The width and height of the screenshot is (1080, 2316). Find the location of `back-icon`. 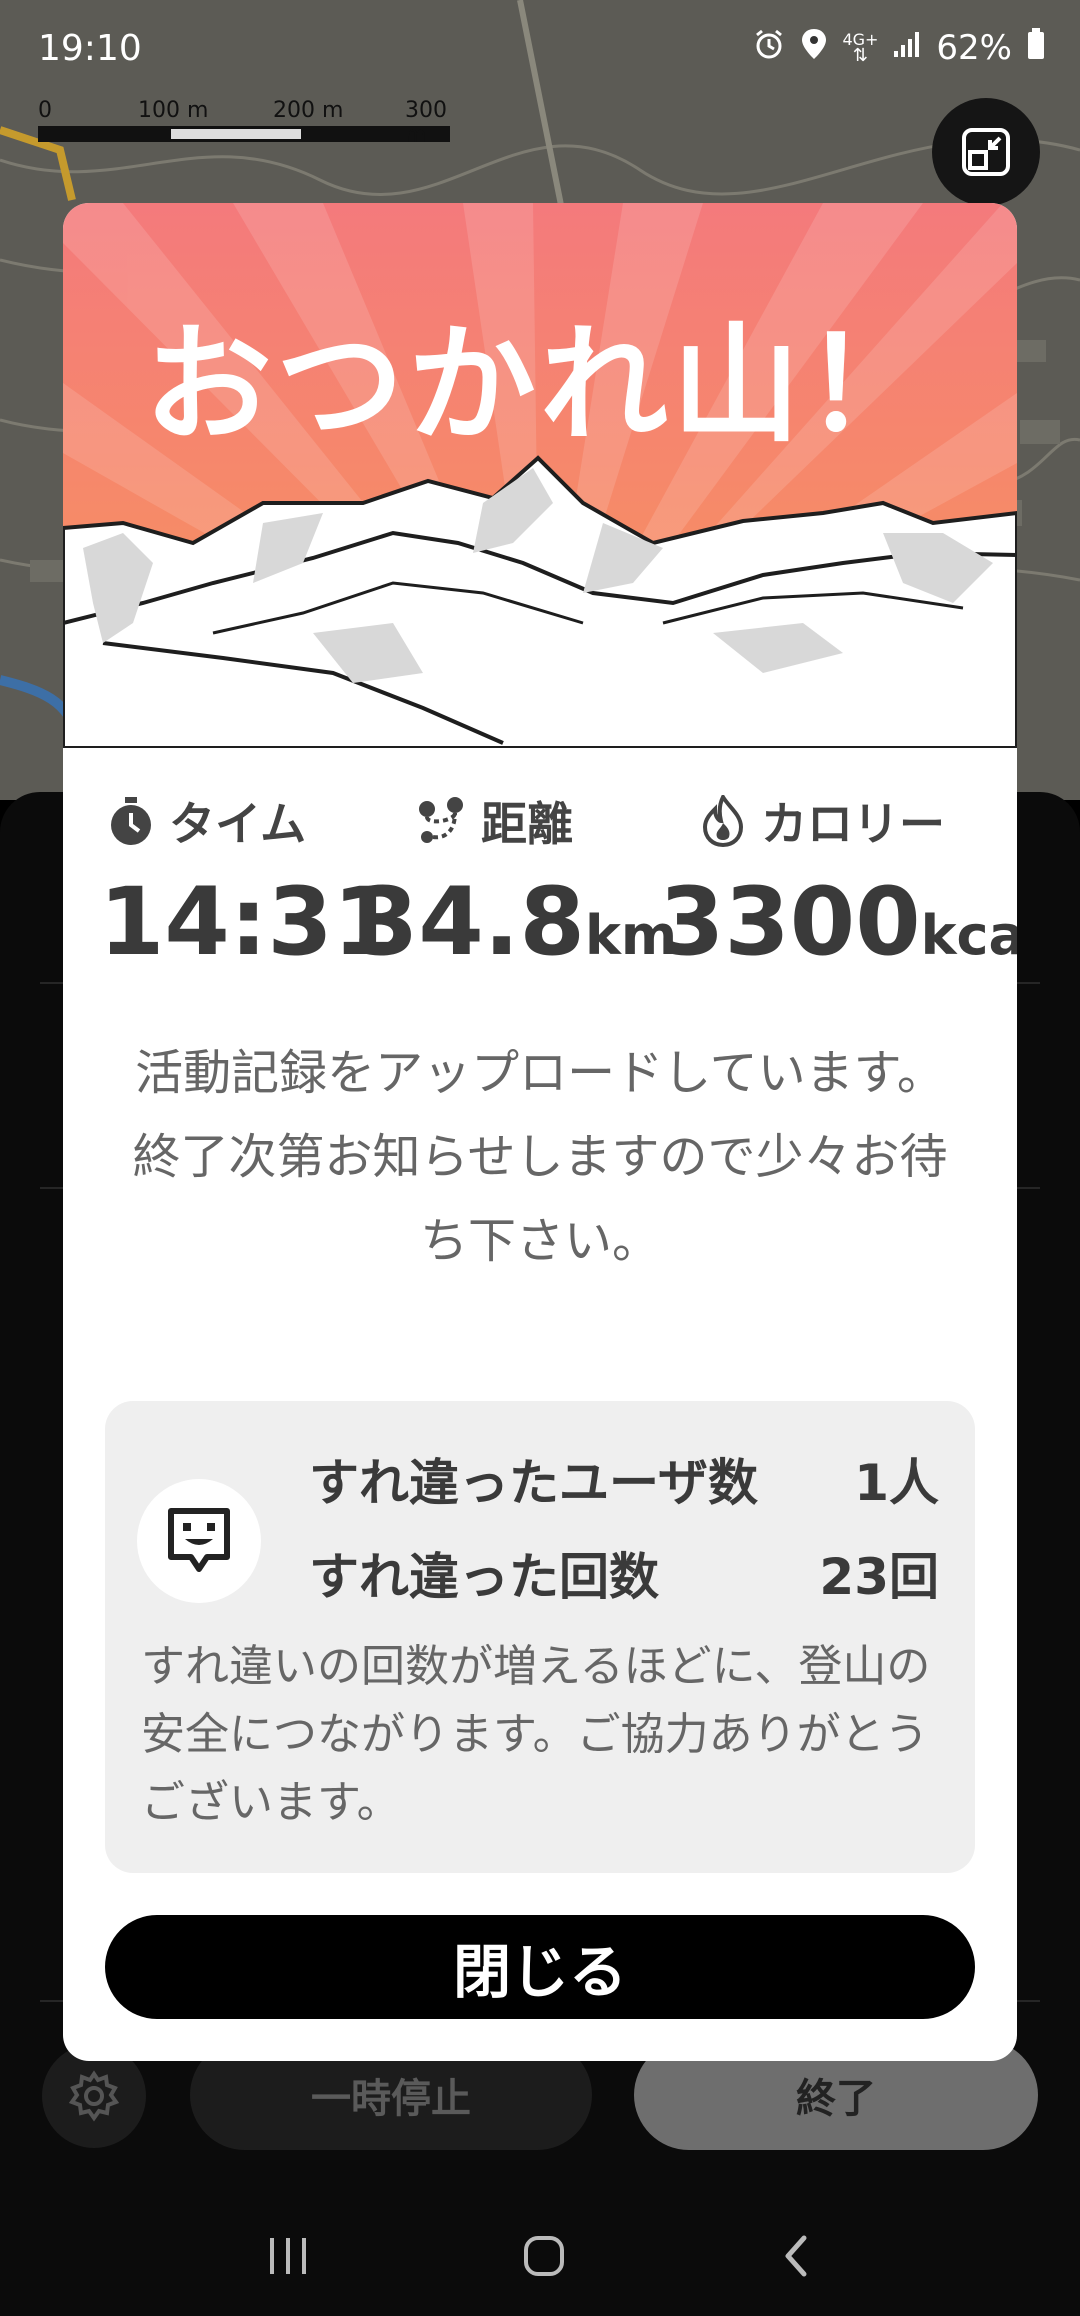

back-icon is located at coordinates (796, 2258).